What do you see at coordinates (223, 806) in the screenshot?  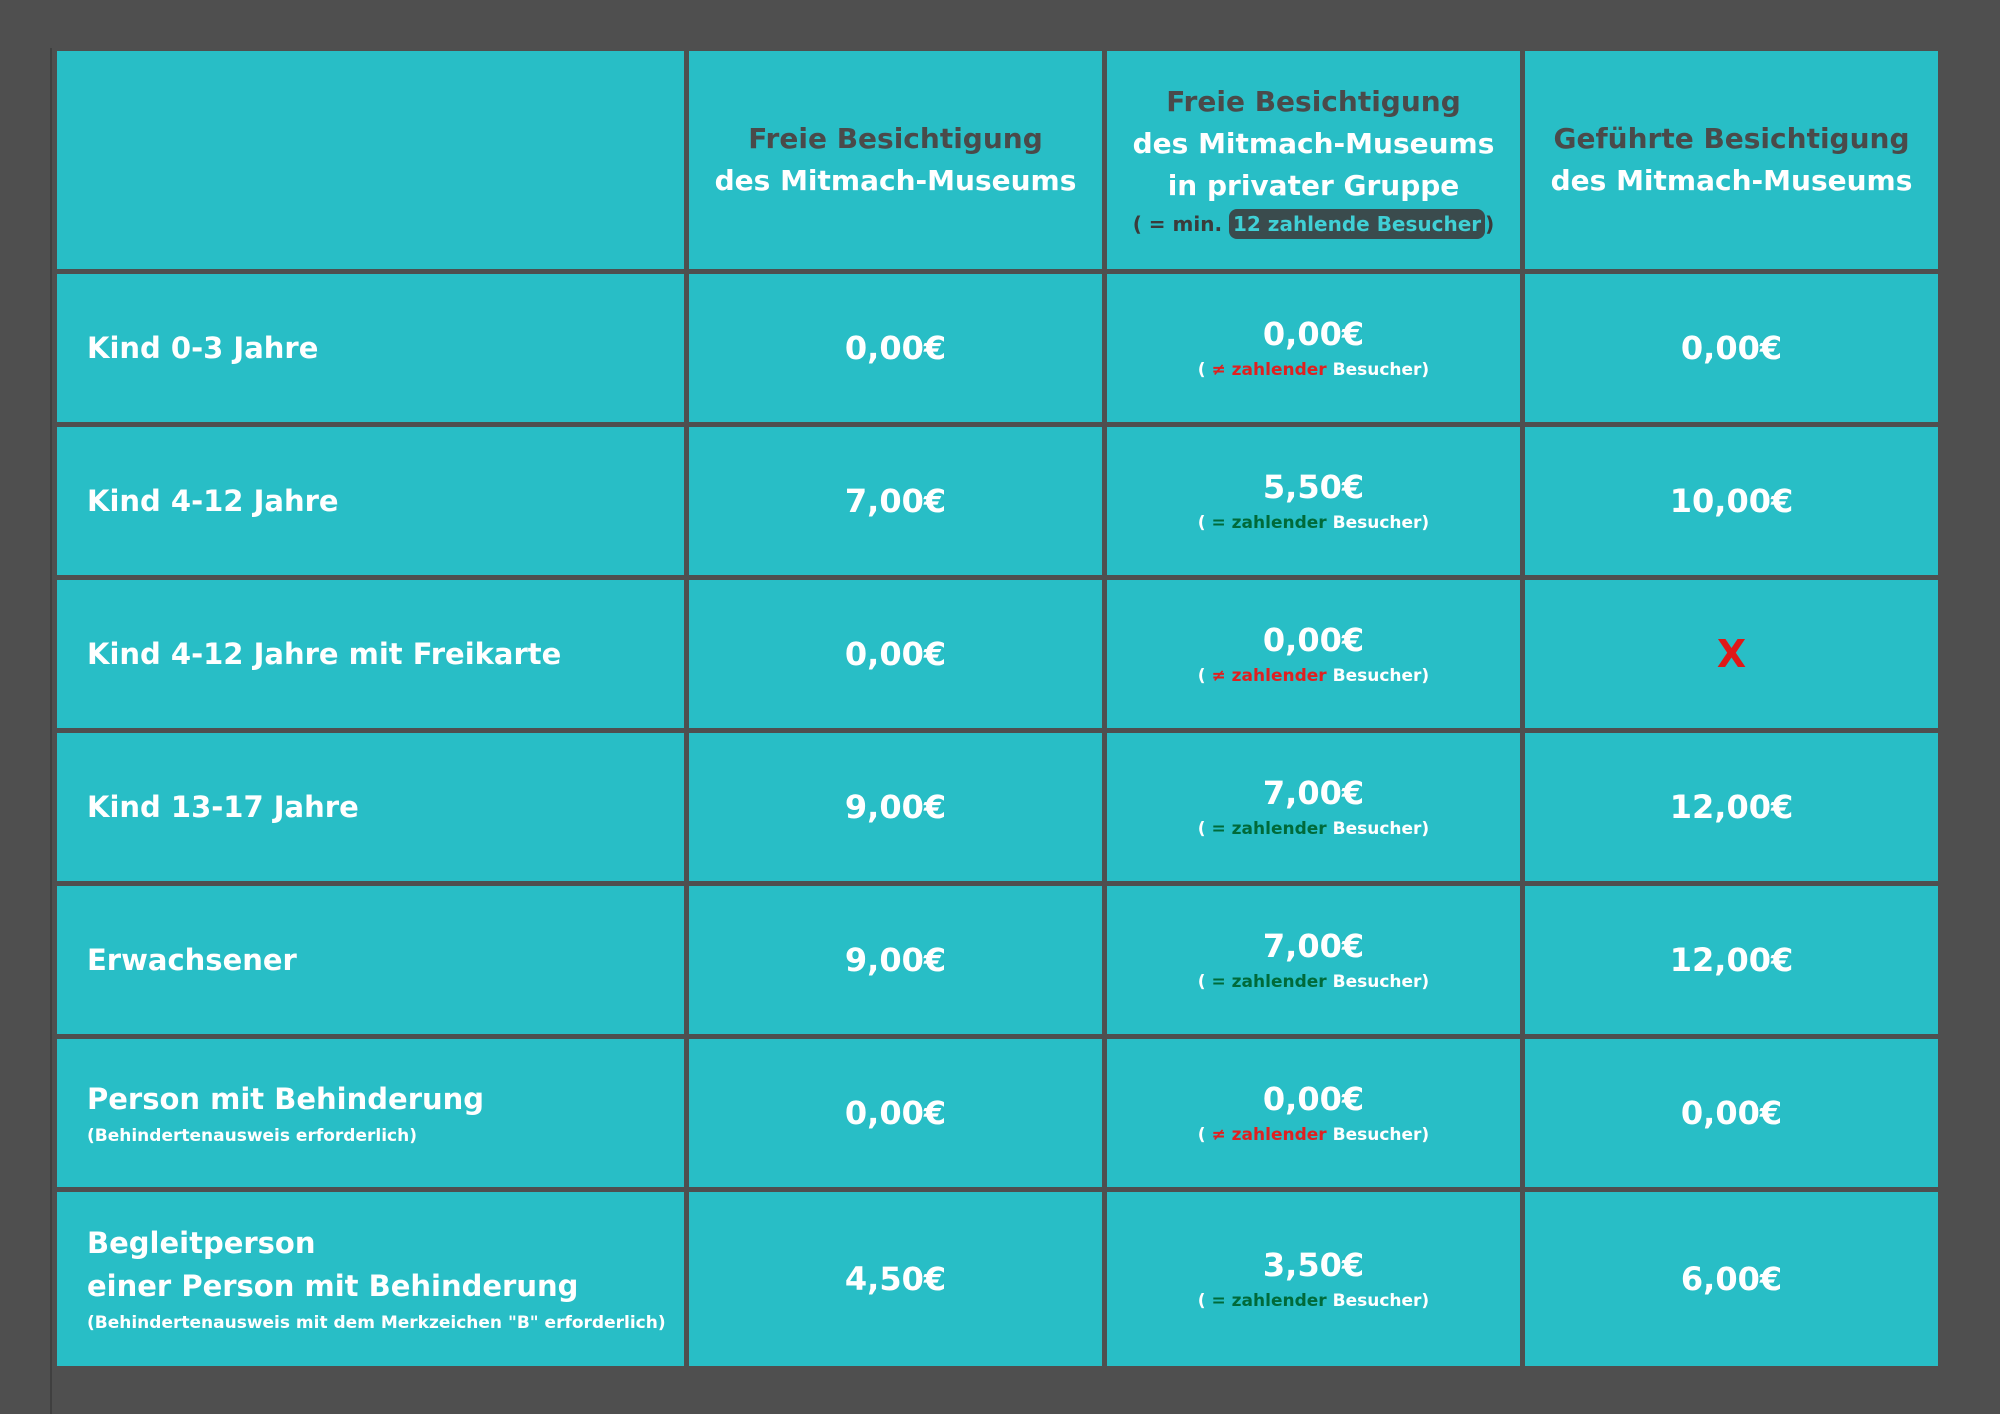 I see `row-label: Kind 13-17 Jahre` at bounding box center [223, 806].